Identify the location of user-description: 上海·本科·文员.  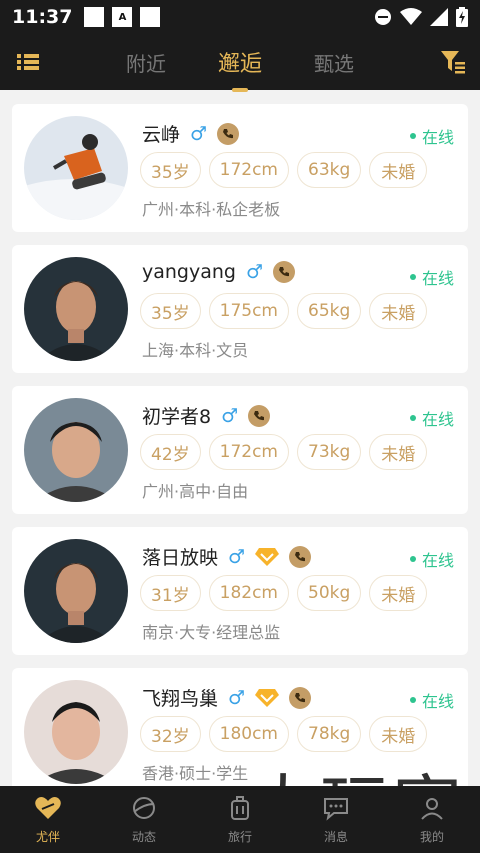
(195, 350).